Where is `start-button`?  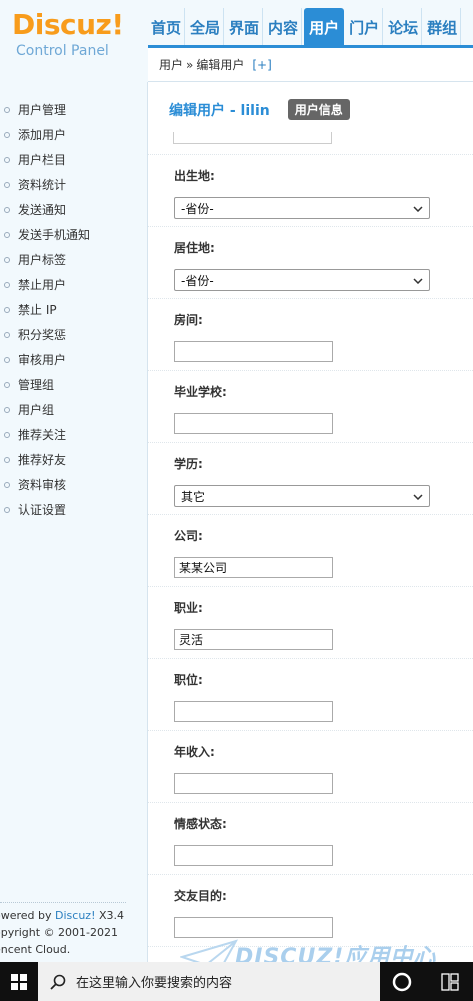 start-button is located at coordinates (19, 981).